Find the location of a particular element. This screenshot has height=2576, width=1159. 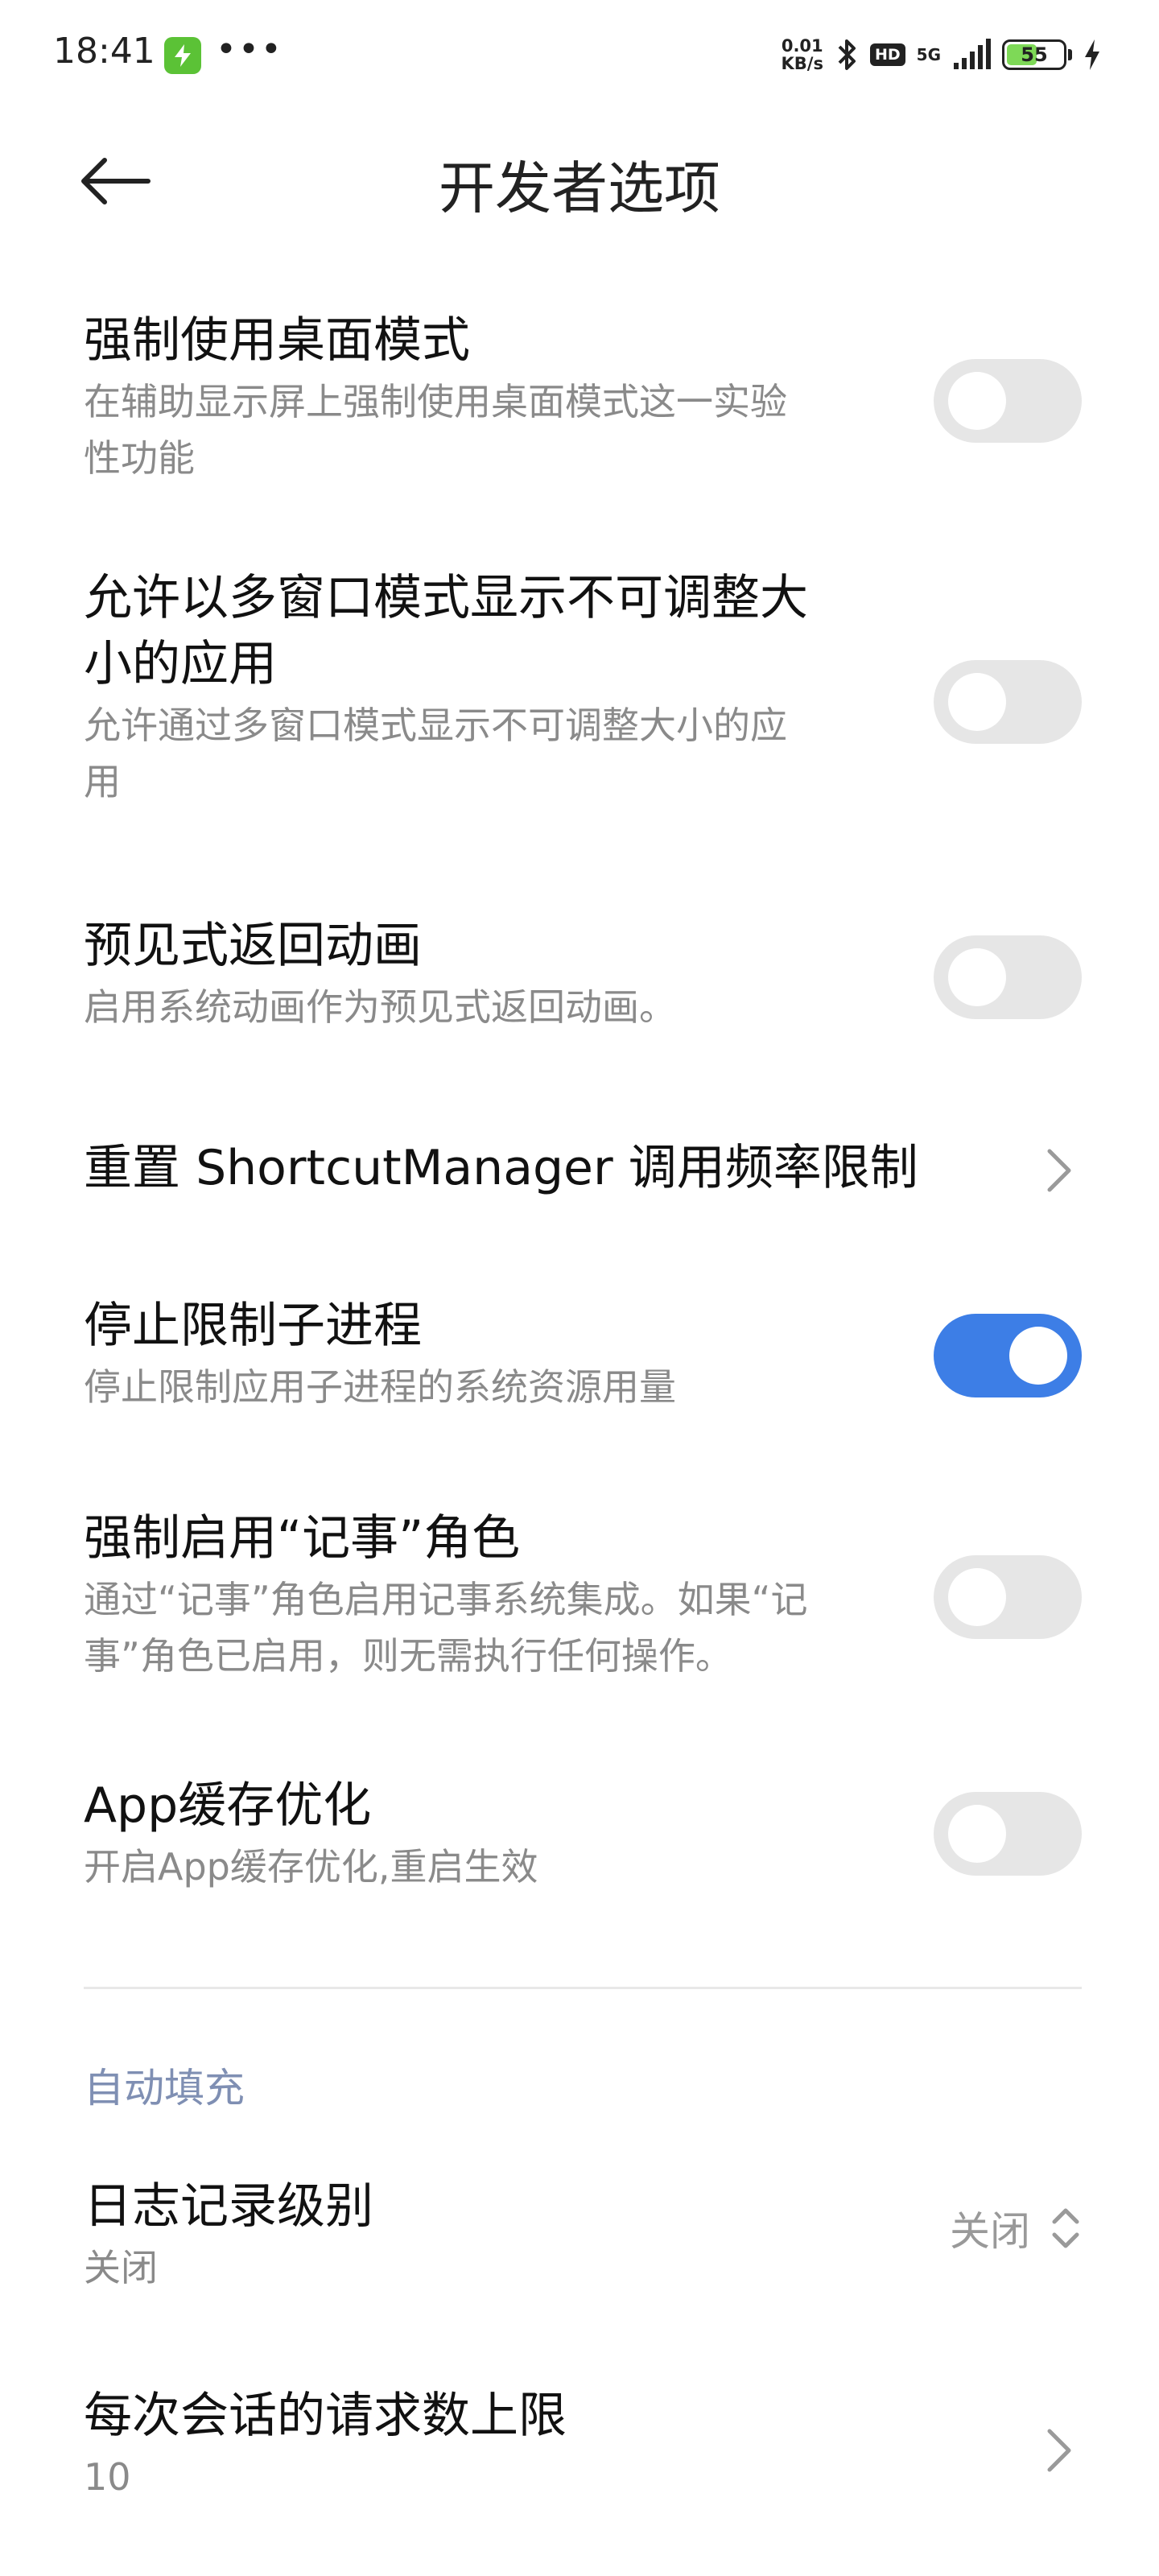

setting-reset-shortcutmanager: 重置 ShortcutManager 调用频率限制 is located at coordinates (583, 1171).